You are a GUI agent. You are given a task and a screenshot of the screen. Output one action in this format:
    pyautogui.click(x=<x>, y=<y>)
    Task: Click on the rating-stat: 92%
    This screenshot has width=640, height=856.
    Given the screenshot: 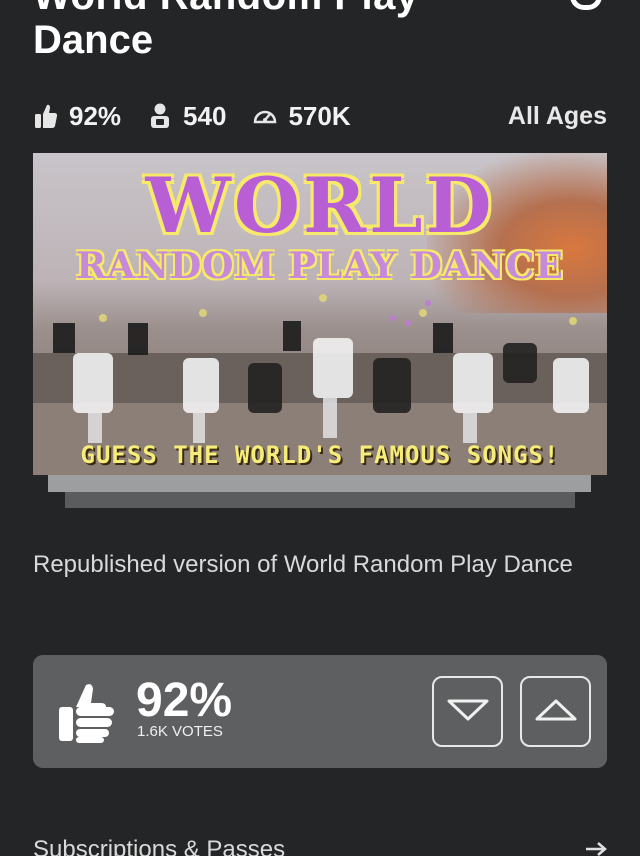 What is the action you would take?
    pyautogui.click(x=77, y=116)
    